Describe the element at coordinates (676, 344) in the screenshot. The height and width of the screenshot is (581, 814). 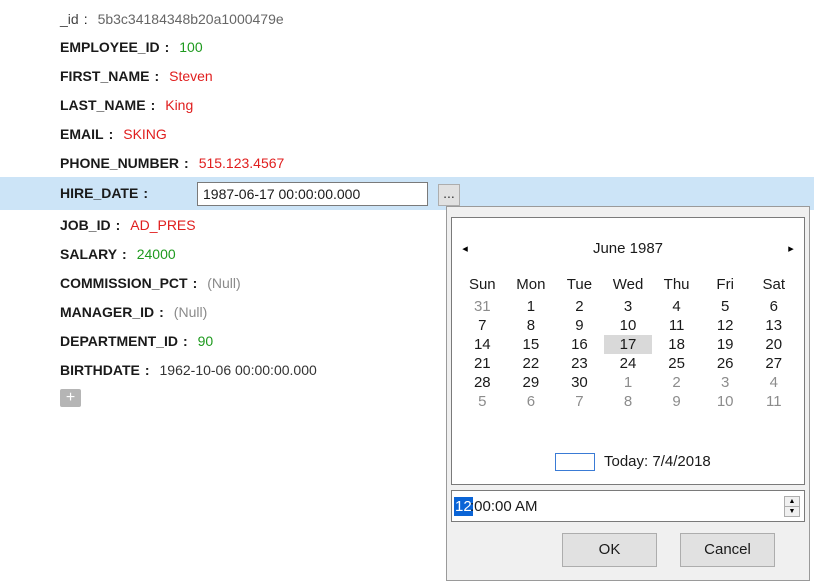
I see `calendar-day: 18` at that location.